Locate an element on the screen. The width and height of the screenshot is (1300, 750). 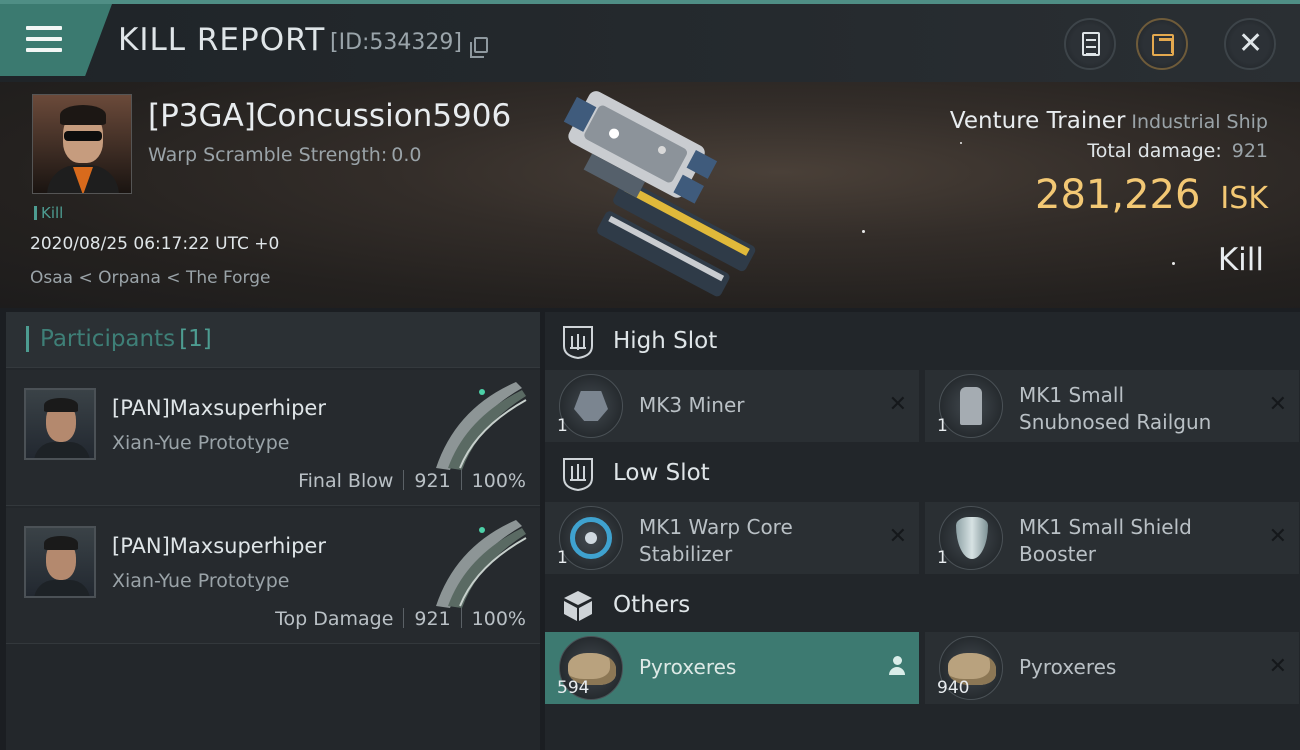
kill-timestamp: 2020/08/25 06:17:22 UTC +0 is located at coordinates (155, 244).